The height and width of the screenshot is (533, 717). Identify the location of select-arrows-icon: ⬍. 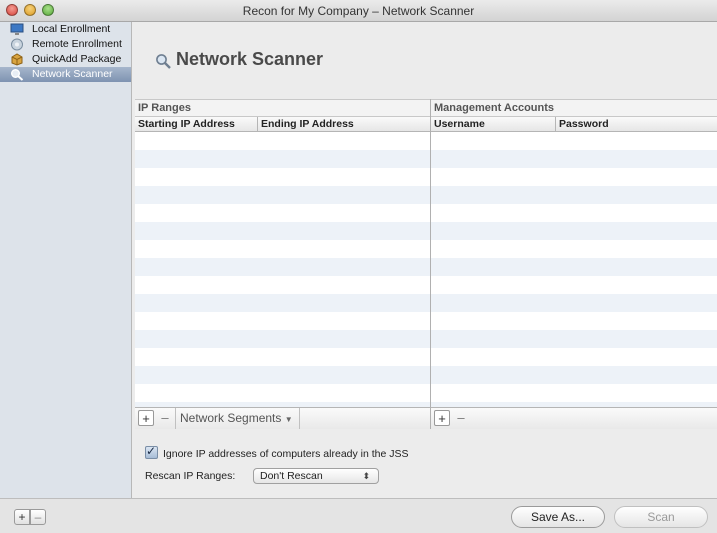
(366, 476).